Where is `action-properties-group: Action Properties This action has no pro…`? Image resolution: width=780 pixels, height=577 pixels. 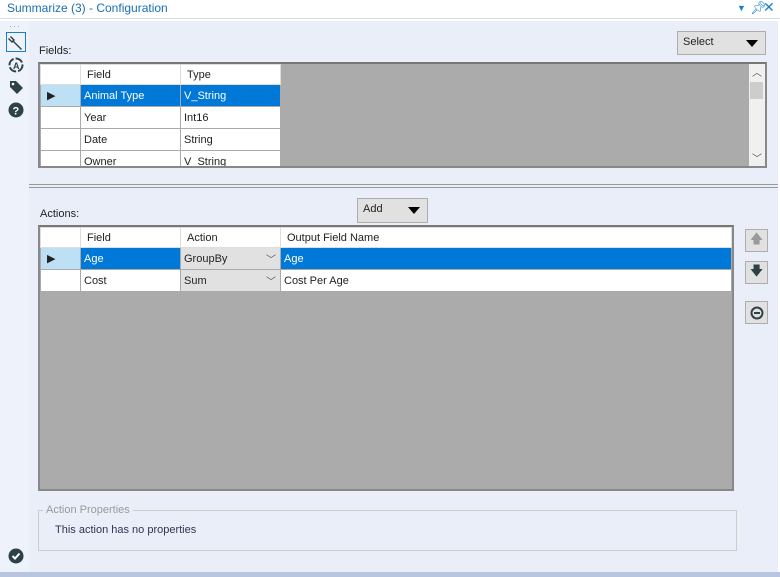
action-properties-group: Action Properties This action has no pro… is located at coordinates (387, 527).